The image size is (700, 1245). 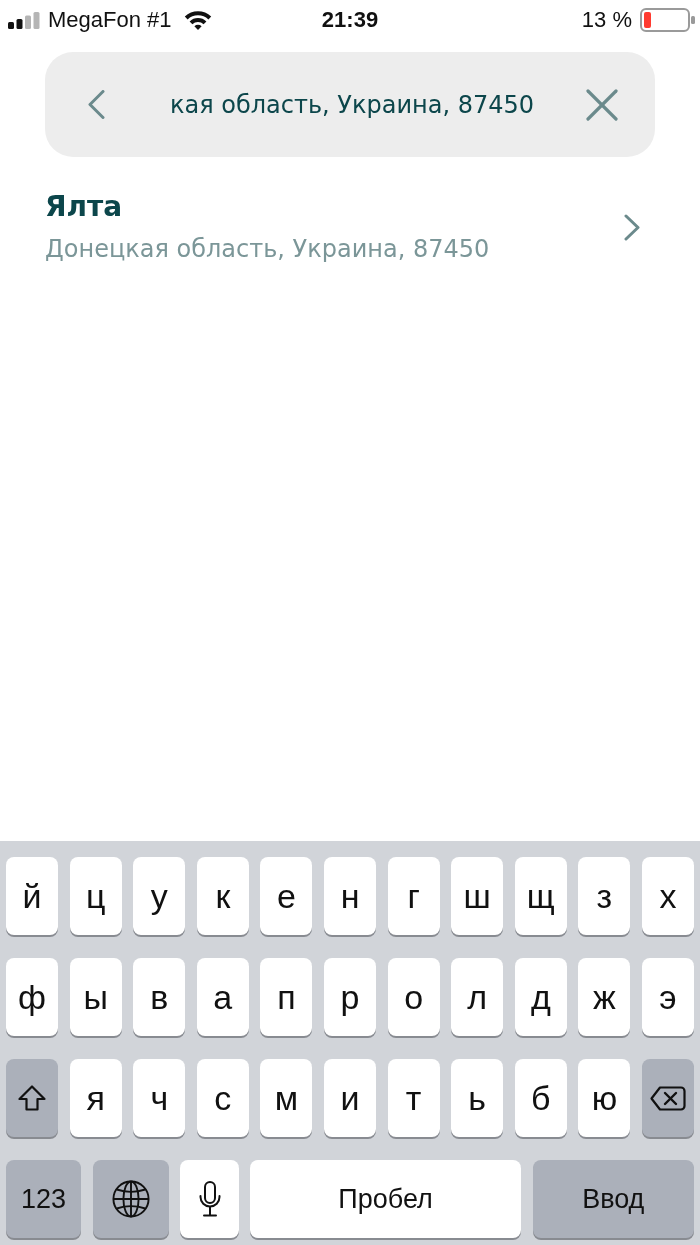 I want to click on battery-percentage: 13 %, so click(x=606, y=20).